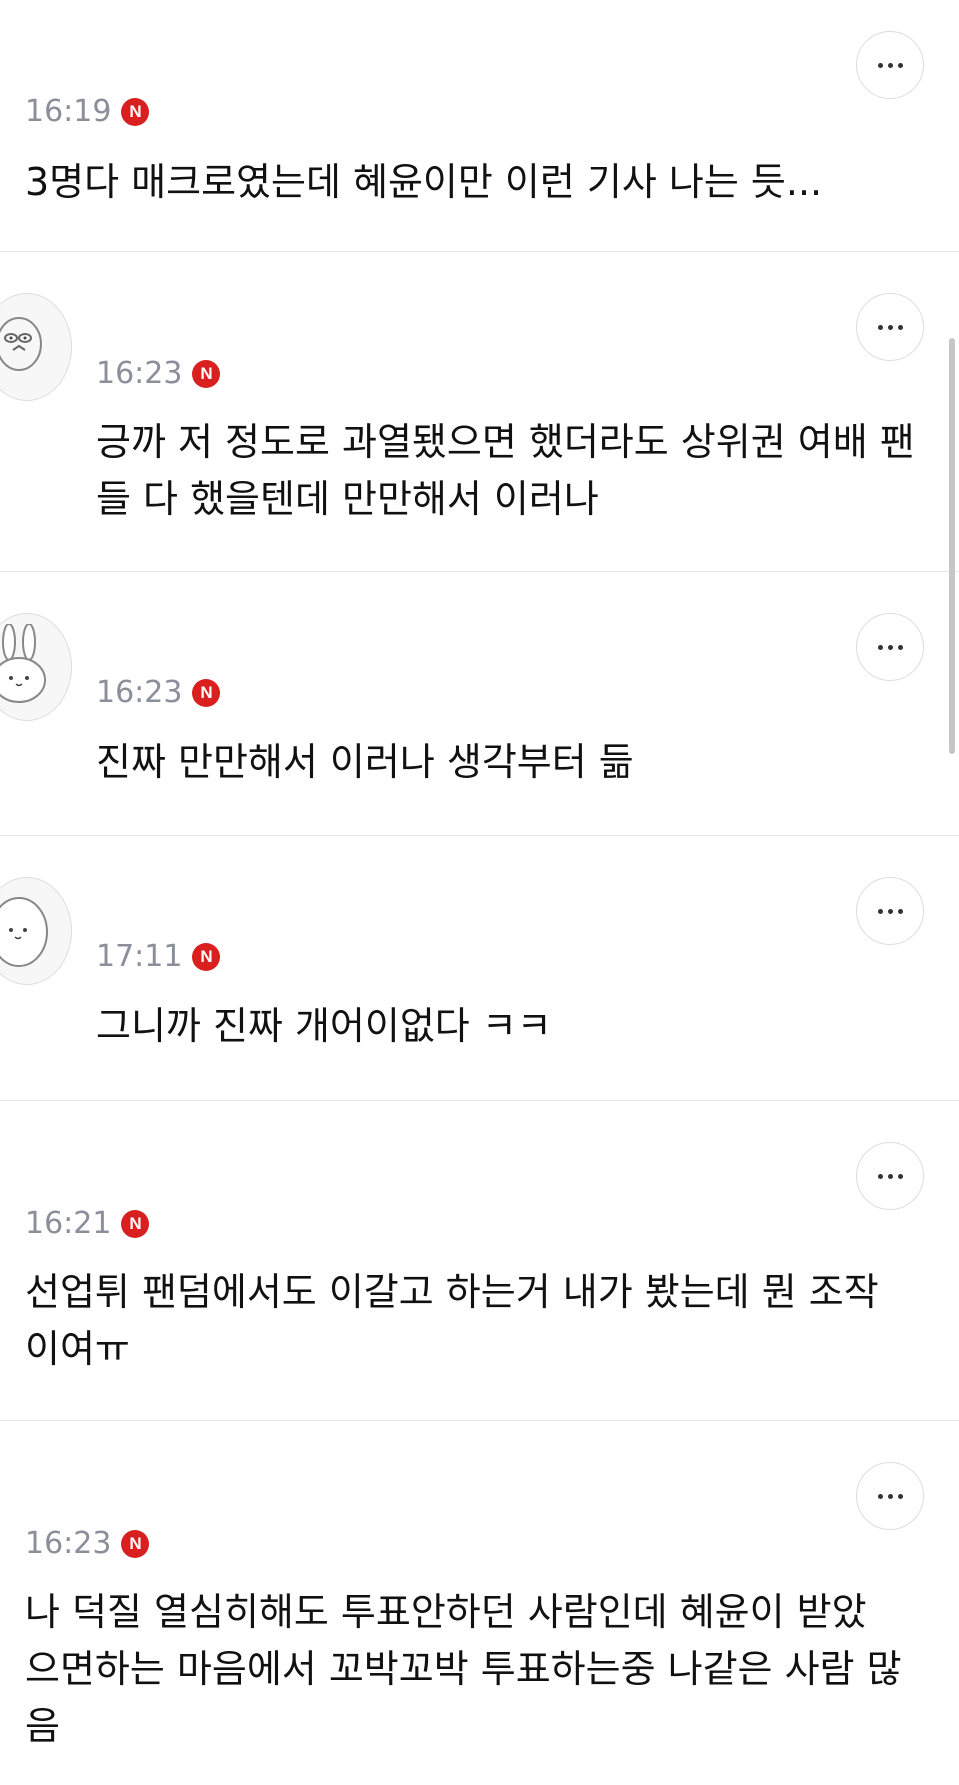 The height and width of the screenshot is (1785, 959). What do you see at coordinates (21, 344) in the screenshot?
I see `character-avatar-icon` at bounding box center [21, 344].